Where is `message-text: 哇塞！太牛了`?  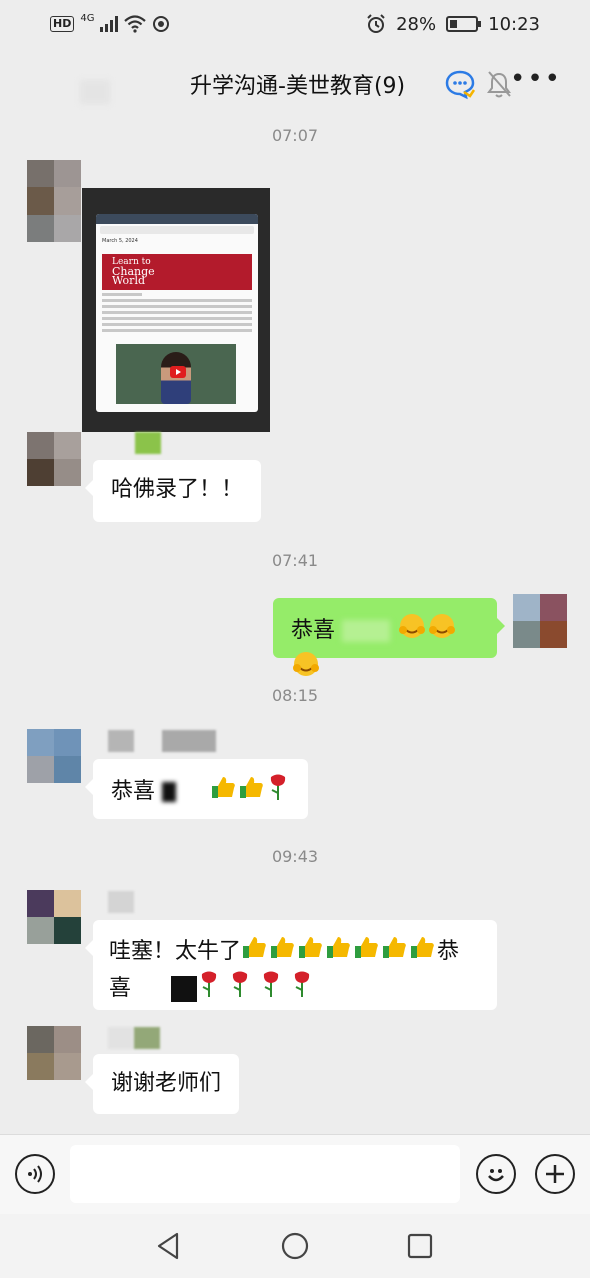 message-text: 哇塞！太牛了 is located at coordinates (175, 951).